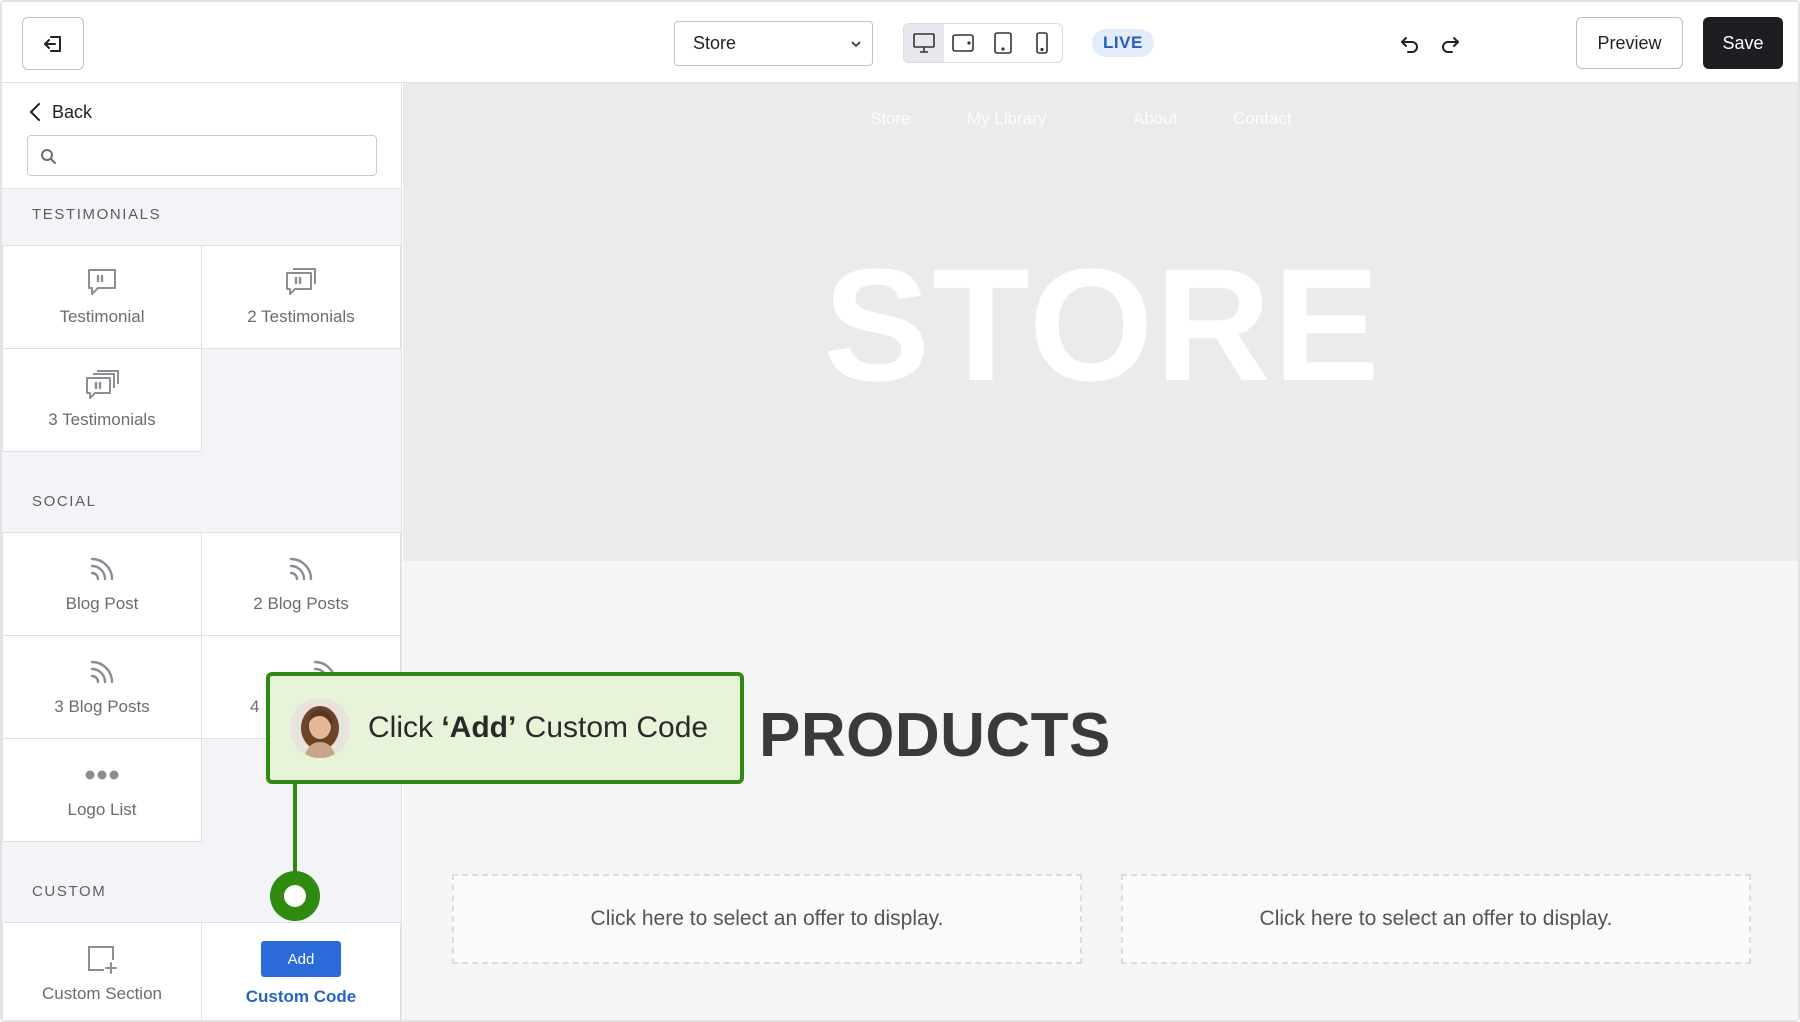  I want to click on callout-text: Click ‘Add’ Custom Code, so click(538, 728).